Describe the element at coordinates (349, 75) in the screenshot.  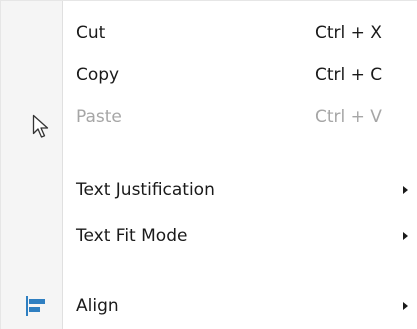
I see `menu-item-shortcut: Ctrl + C` at that location.